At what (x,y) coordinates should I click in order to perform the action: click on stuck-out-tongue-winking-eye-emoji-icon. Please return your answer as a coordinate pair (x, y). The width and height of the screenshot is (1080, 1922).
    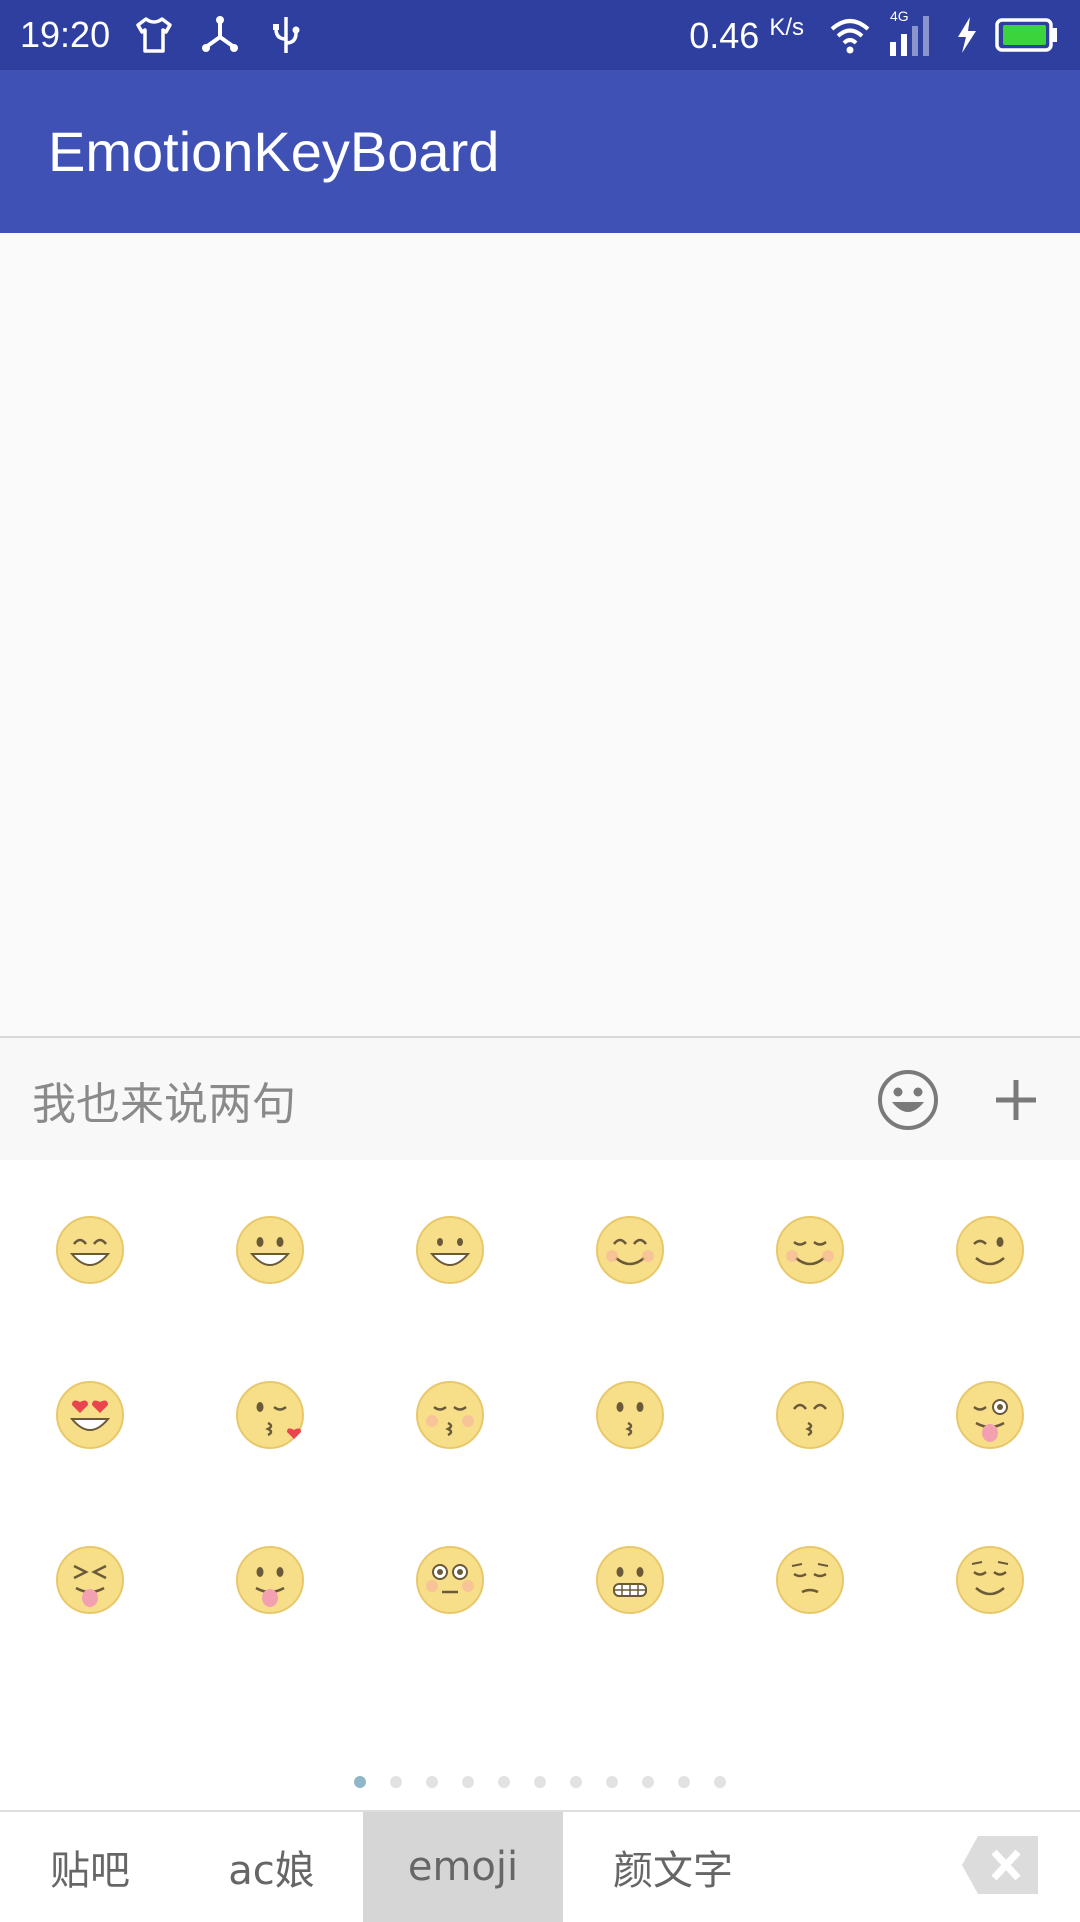
    Looking at the image, I should click on (990, 1415).